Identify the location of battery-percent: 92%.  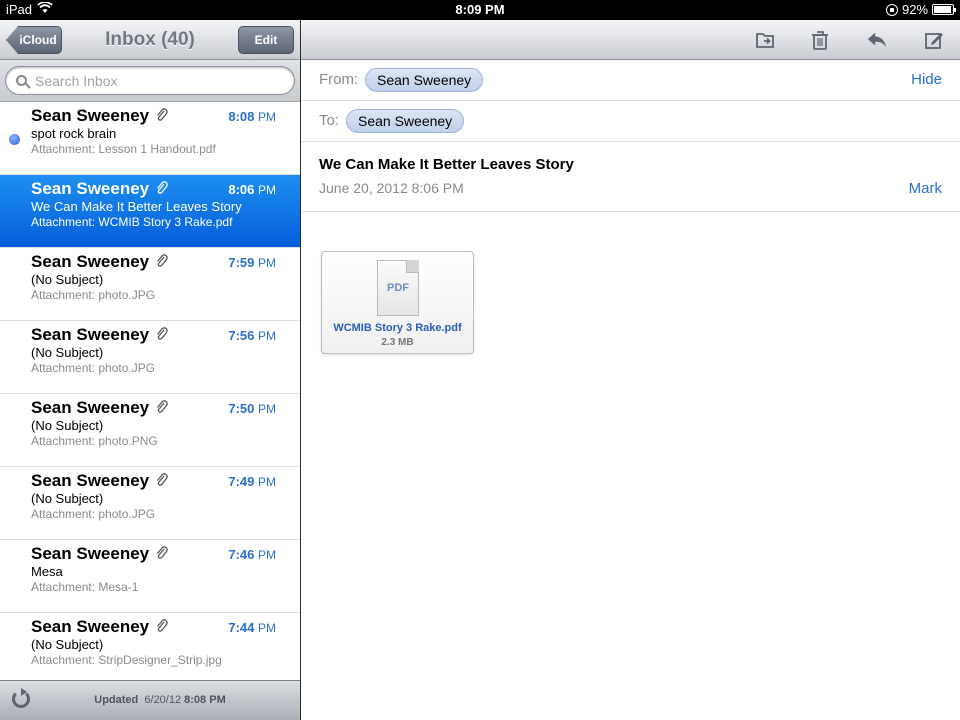
(914, 9).